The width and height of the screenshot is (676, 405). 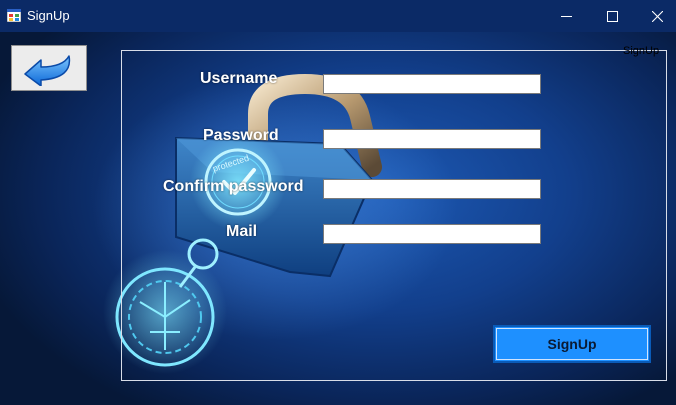 I want to click on back-arrow-icon, so click(x=47, y=70).